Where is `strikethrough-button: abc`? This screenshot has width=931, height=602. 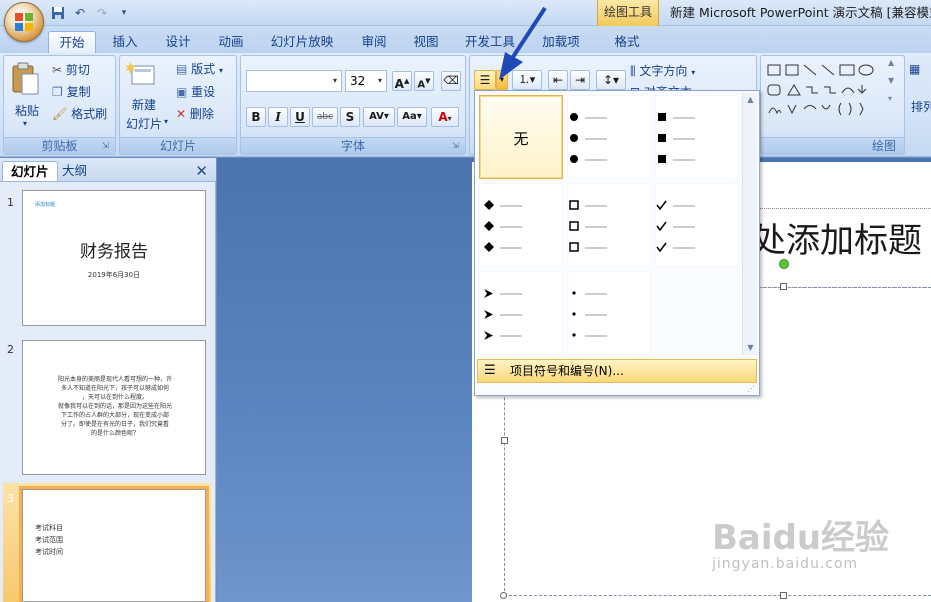
strikethrough-button: abc is located at coordinates (325, 117).